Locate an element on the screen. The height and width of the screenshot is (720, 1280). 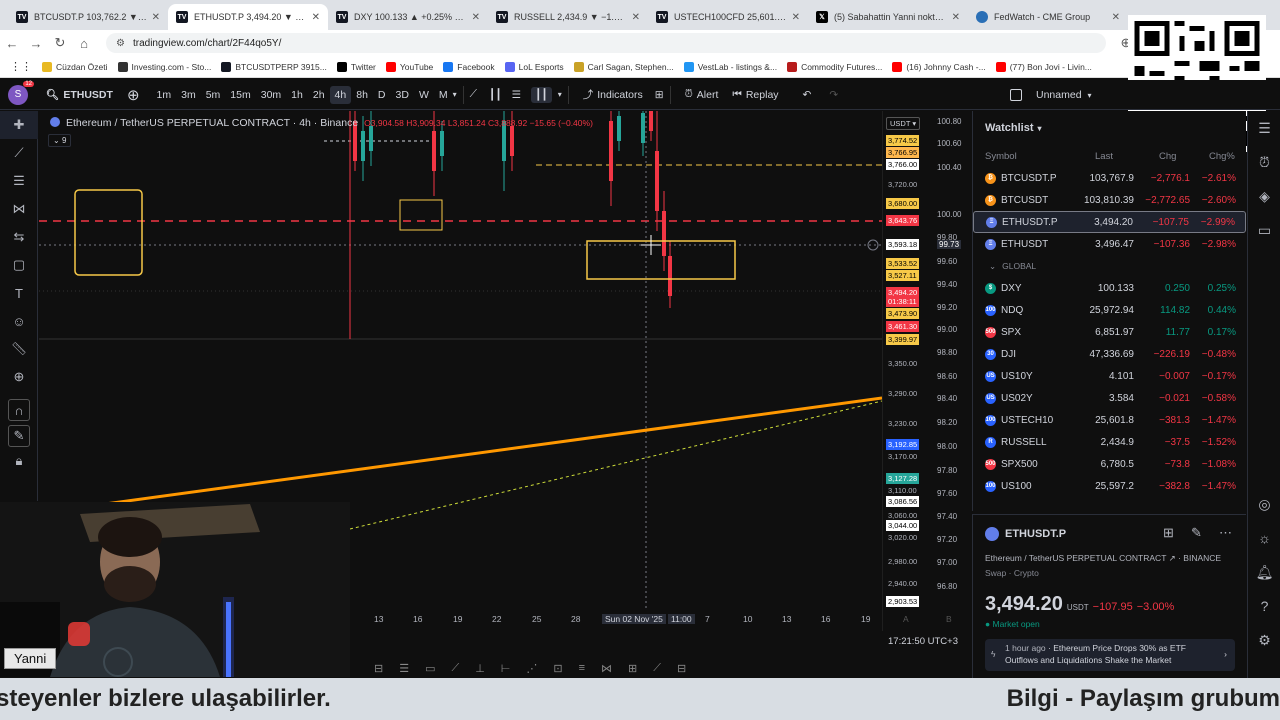
bar-style-line-icon: ⟋ is located at coordinates (473, 94).